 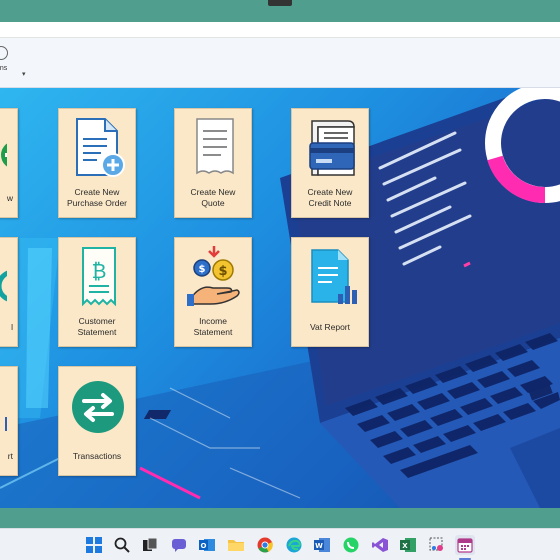 I want to click on tile-label-line2: Purchase Order, so click(x=97, y=203).